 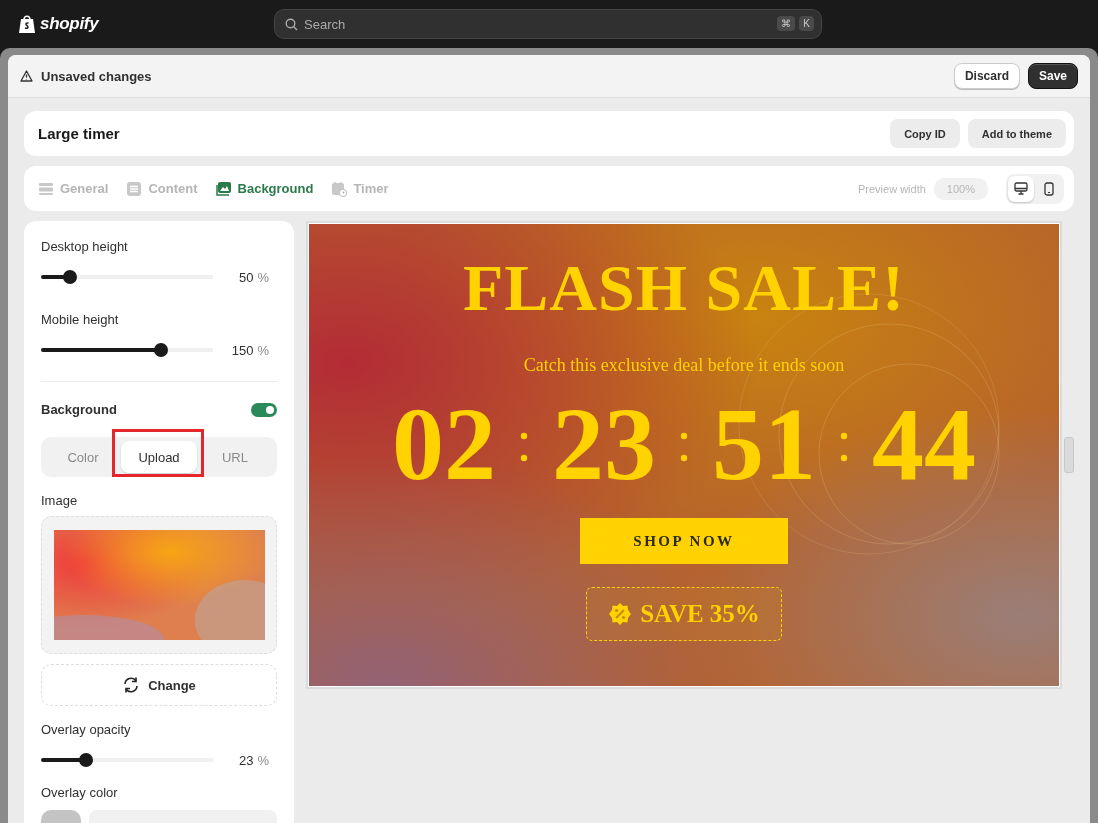 What do you see at coordinates (620, 614) in the screenshot?
I see `discount-icon` at bounding box center [620, 614].